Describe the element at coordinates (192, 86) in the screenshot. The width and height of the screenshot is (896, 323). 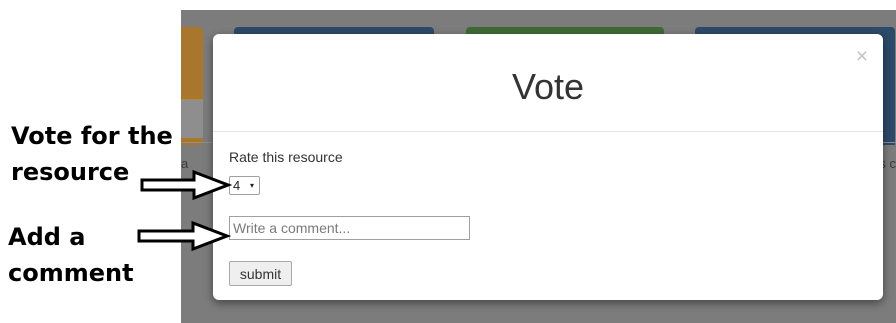
I see `background-tile-orange` at that location.